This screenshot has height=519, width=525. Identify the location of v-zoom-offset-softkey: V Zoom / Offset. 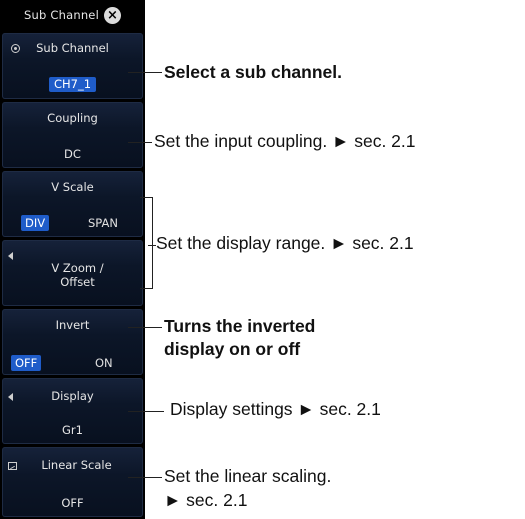
(72, 273).